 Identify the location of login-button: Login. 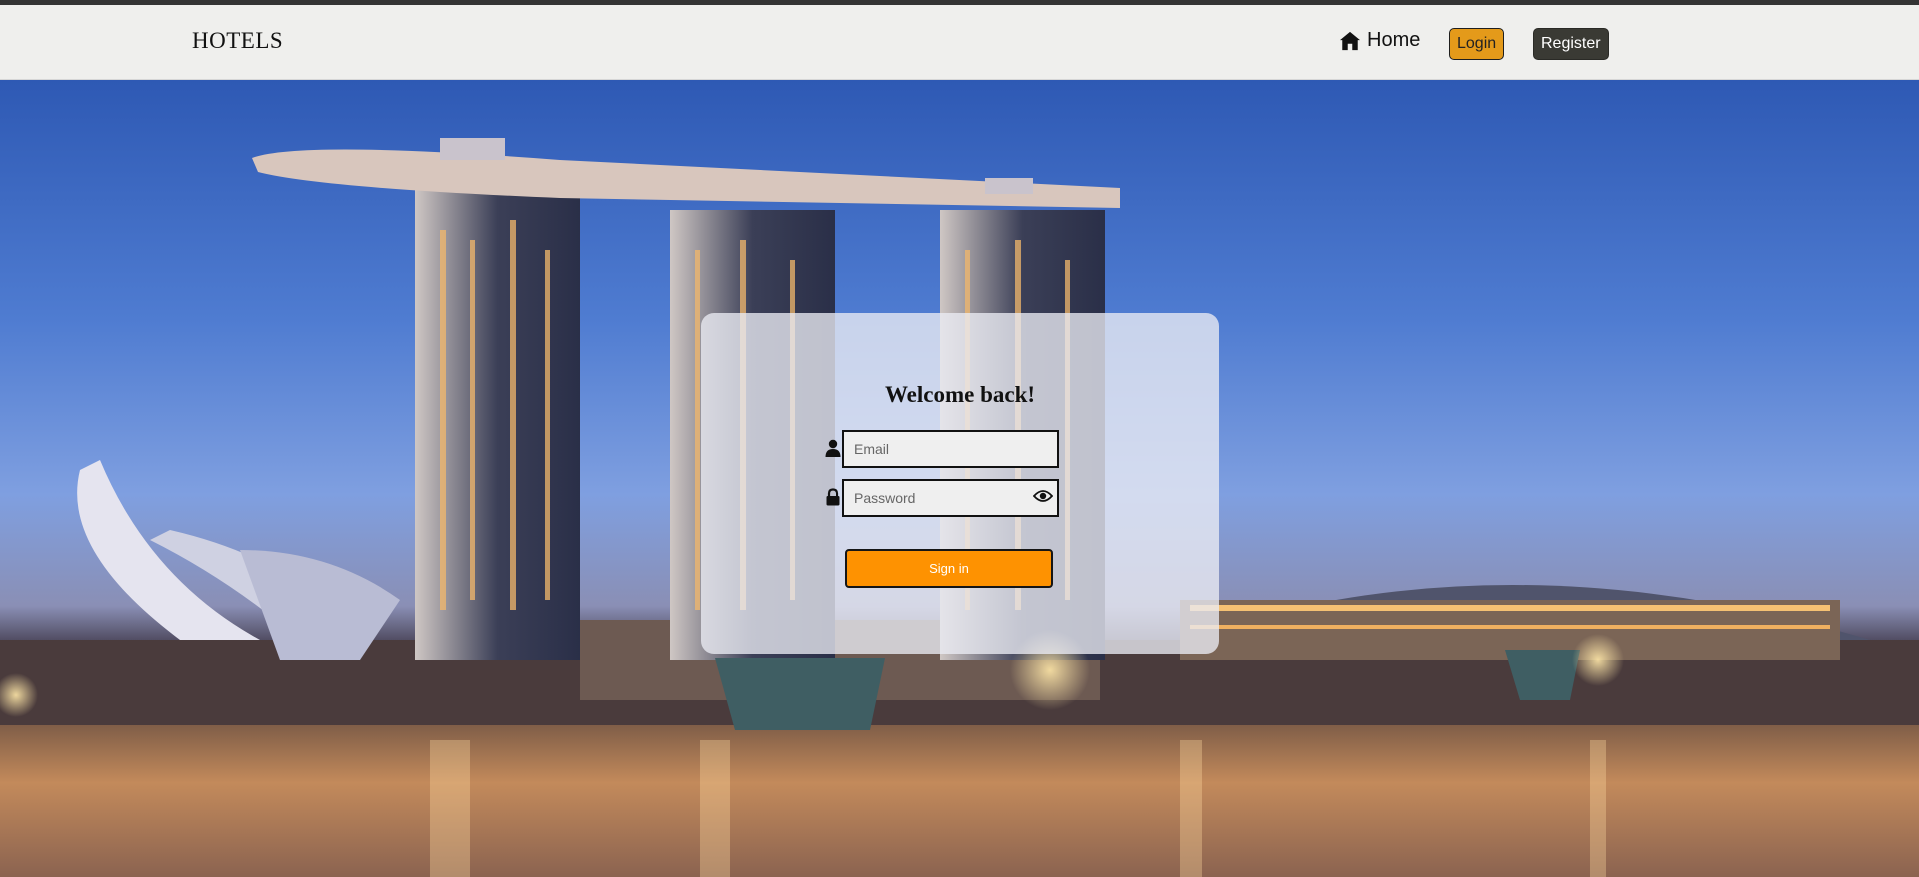
(1477, 44).